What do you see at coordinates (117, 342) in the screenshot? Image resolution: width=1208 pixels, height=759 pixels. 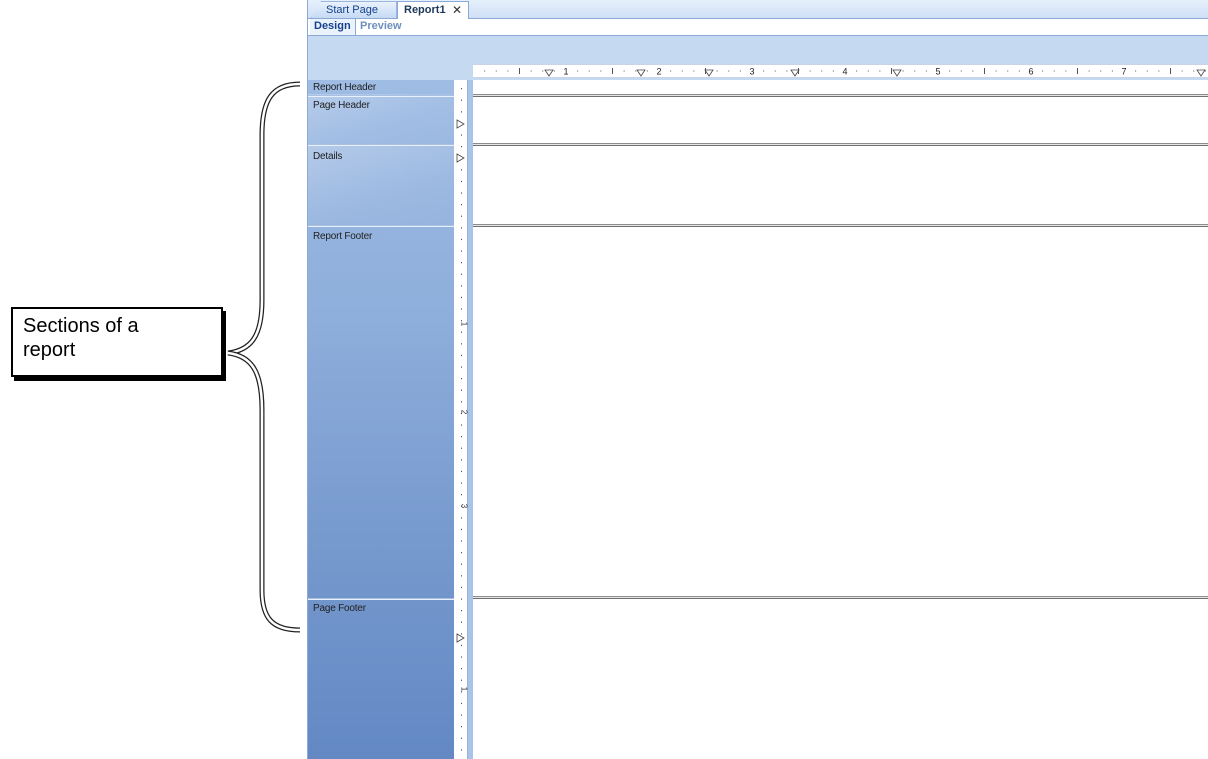 I see `callout-box: Sections of a report` at bounding box center [117, 342].